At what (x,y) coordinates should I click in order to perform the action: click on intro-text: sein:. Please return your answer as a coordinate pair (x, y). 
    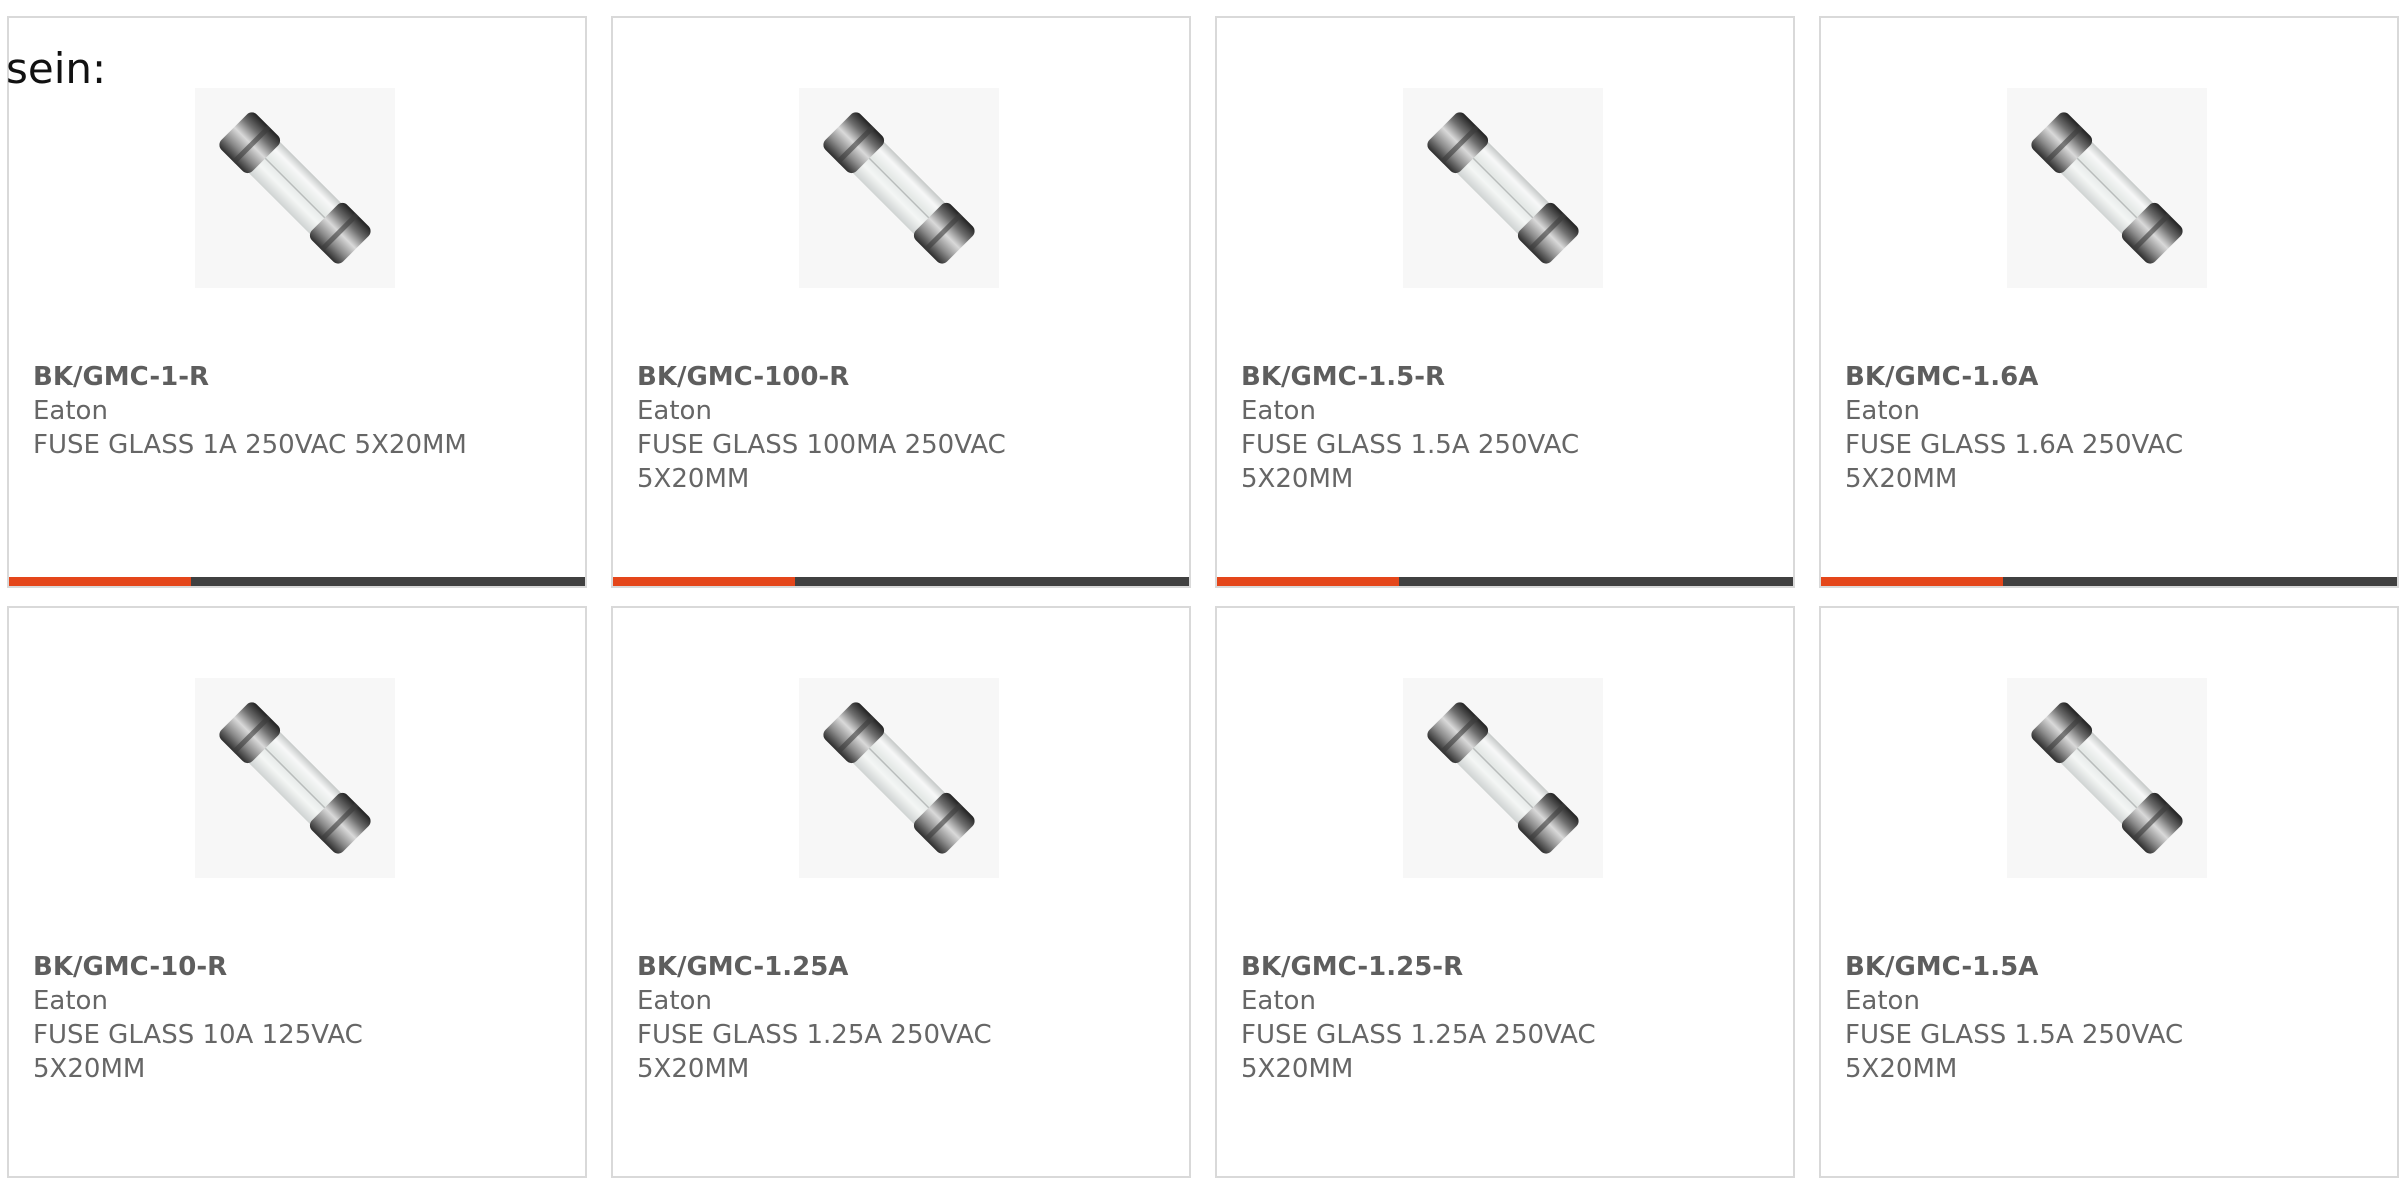
    Looking at the image, I should click on (56, 68).